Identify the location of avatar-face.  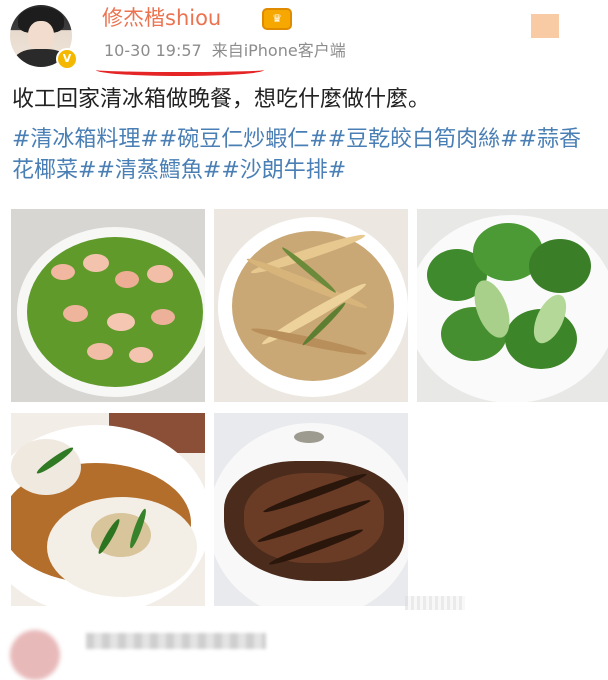
(41, 36).